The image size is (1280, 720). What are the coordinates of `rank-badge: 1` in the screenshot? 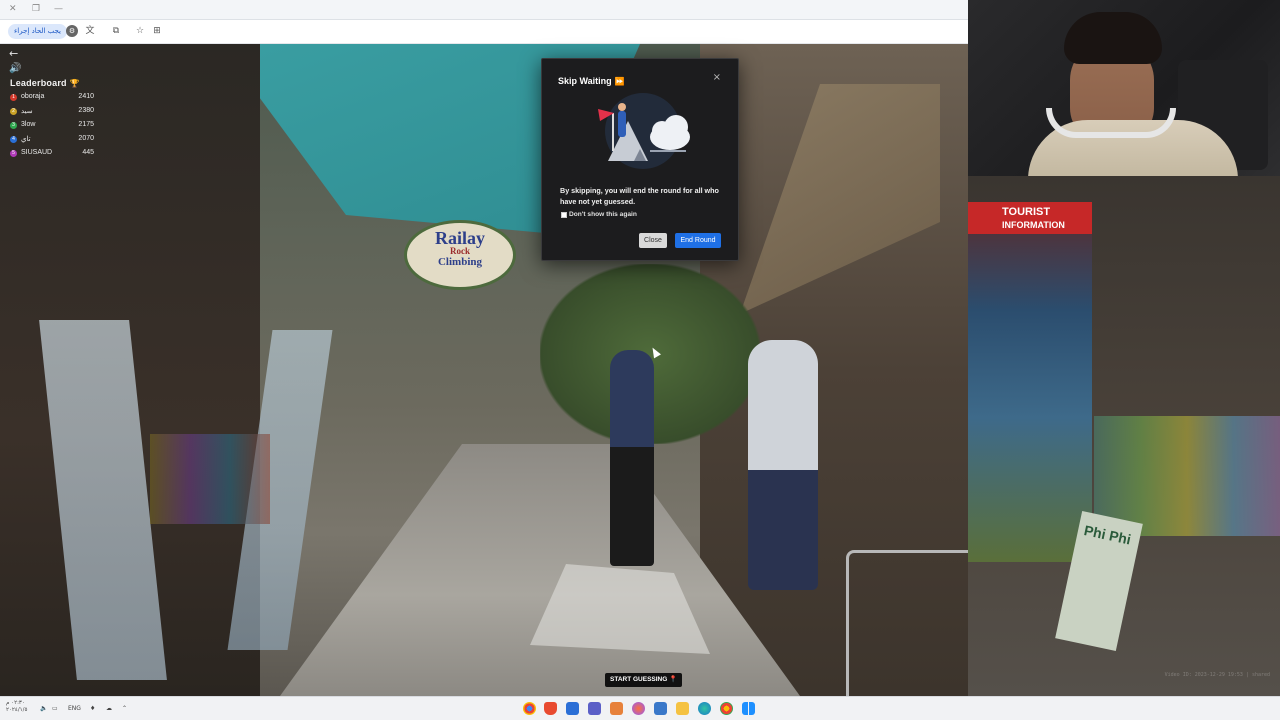 It's located at (13, 97).